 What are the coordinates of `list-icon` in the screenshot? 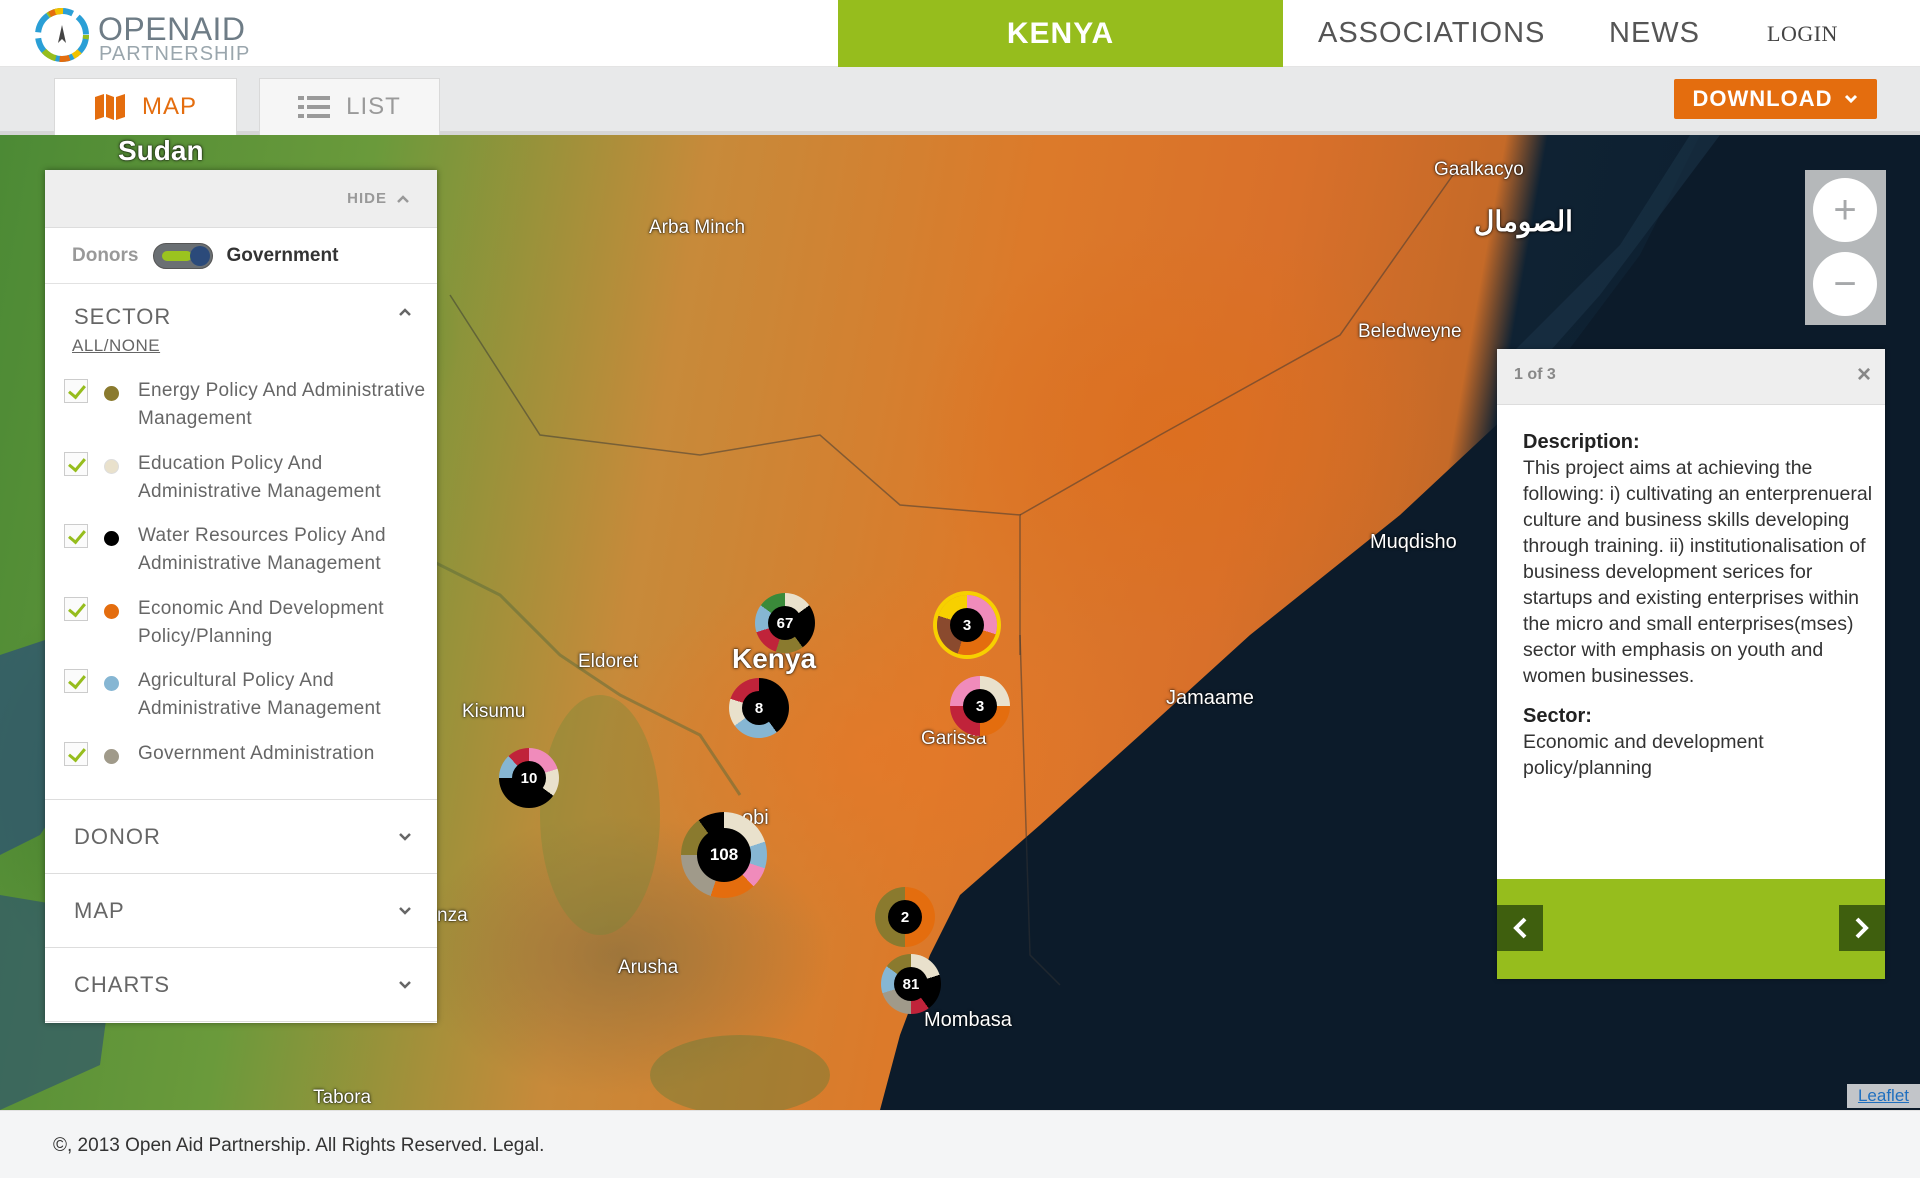 It's located at (314, 107).